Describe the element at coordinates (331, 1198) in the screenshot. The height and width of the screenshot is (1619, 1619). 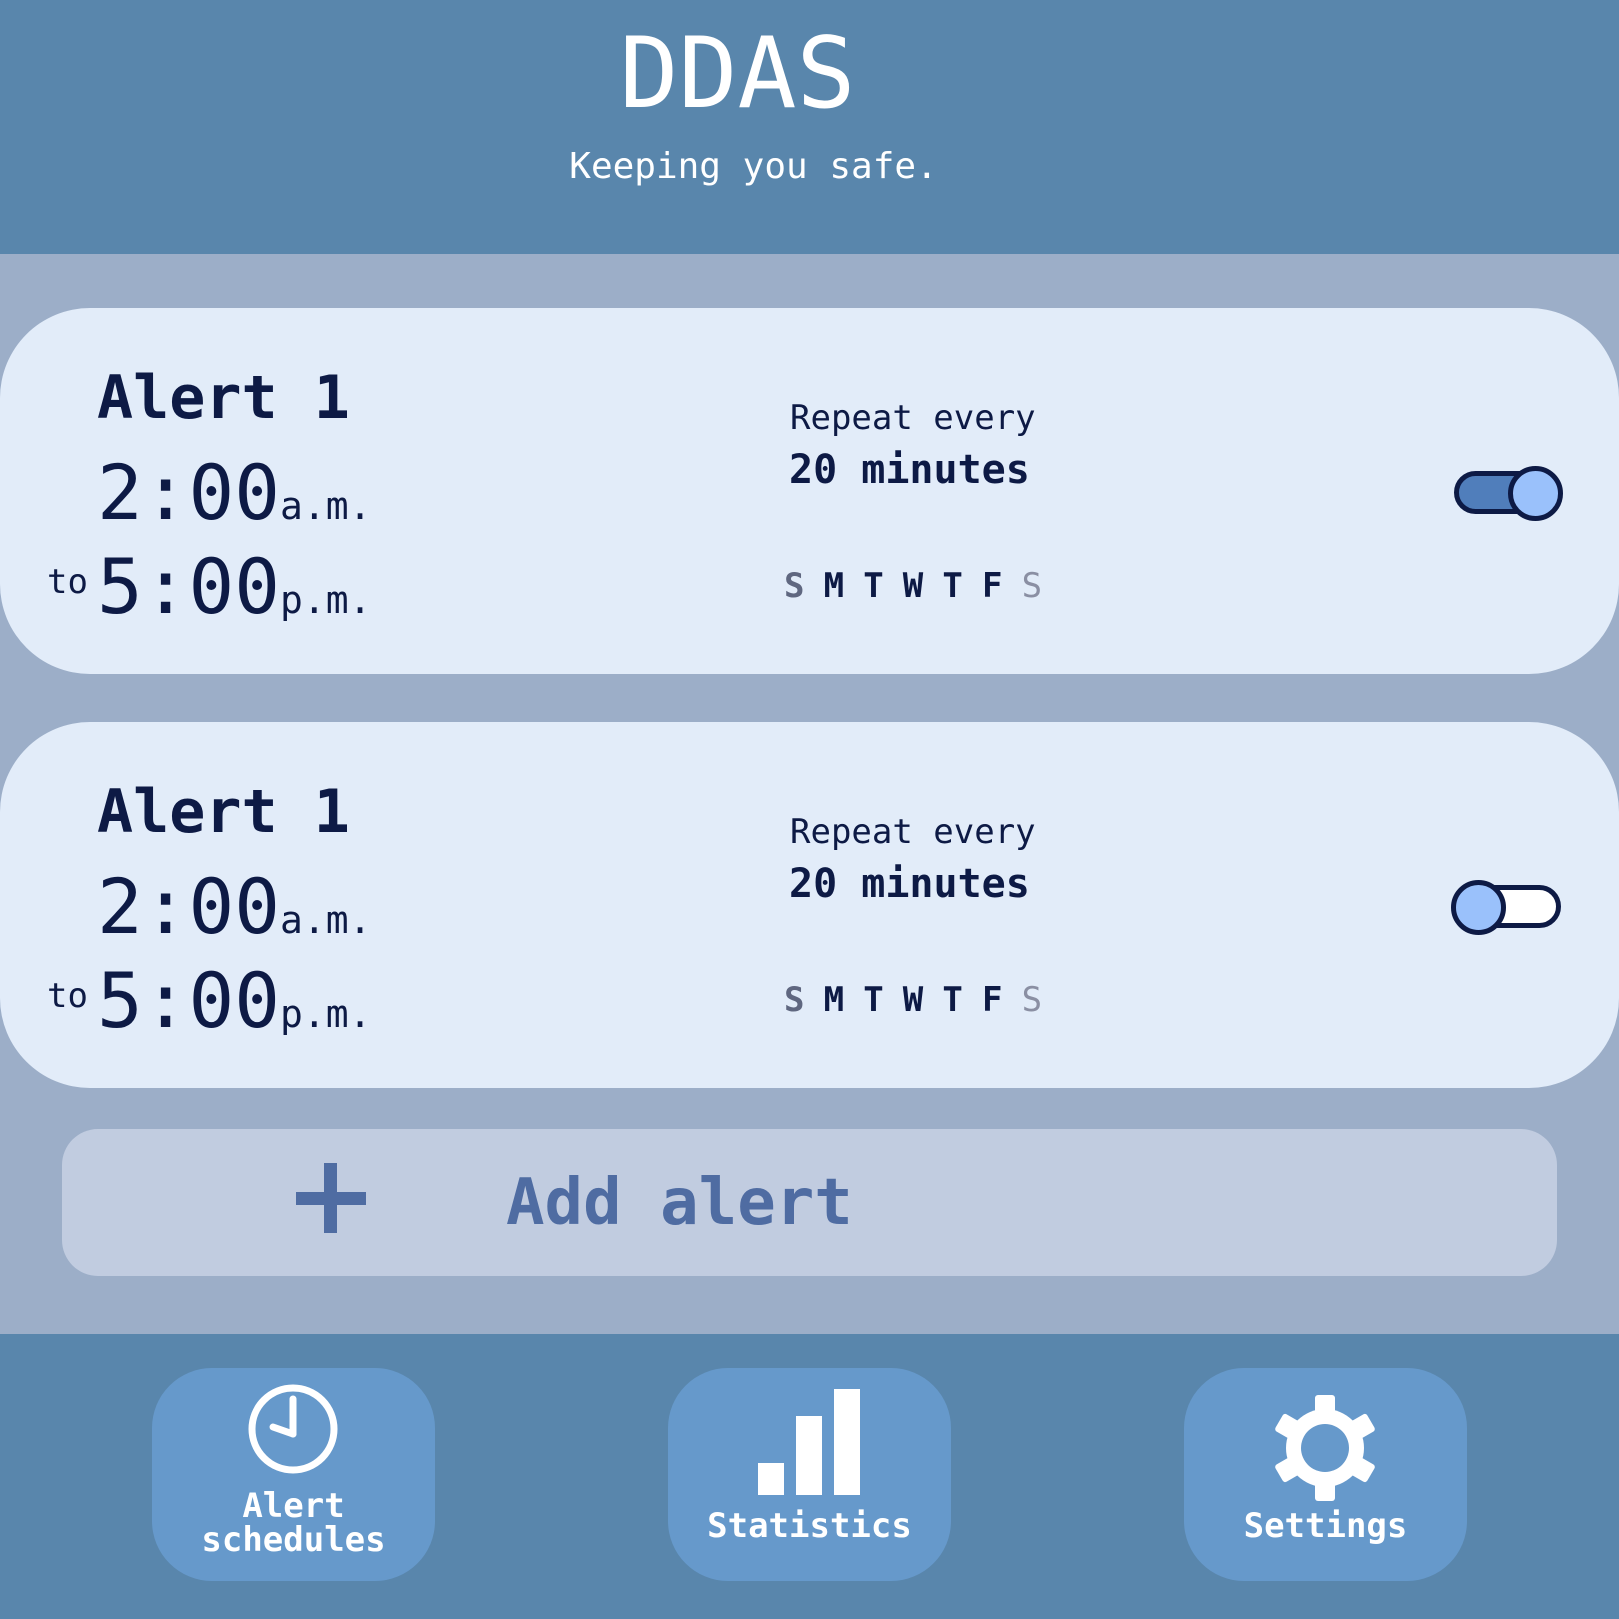
I see `plus-icon` at that location.